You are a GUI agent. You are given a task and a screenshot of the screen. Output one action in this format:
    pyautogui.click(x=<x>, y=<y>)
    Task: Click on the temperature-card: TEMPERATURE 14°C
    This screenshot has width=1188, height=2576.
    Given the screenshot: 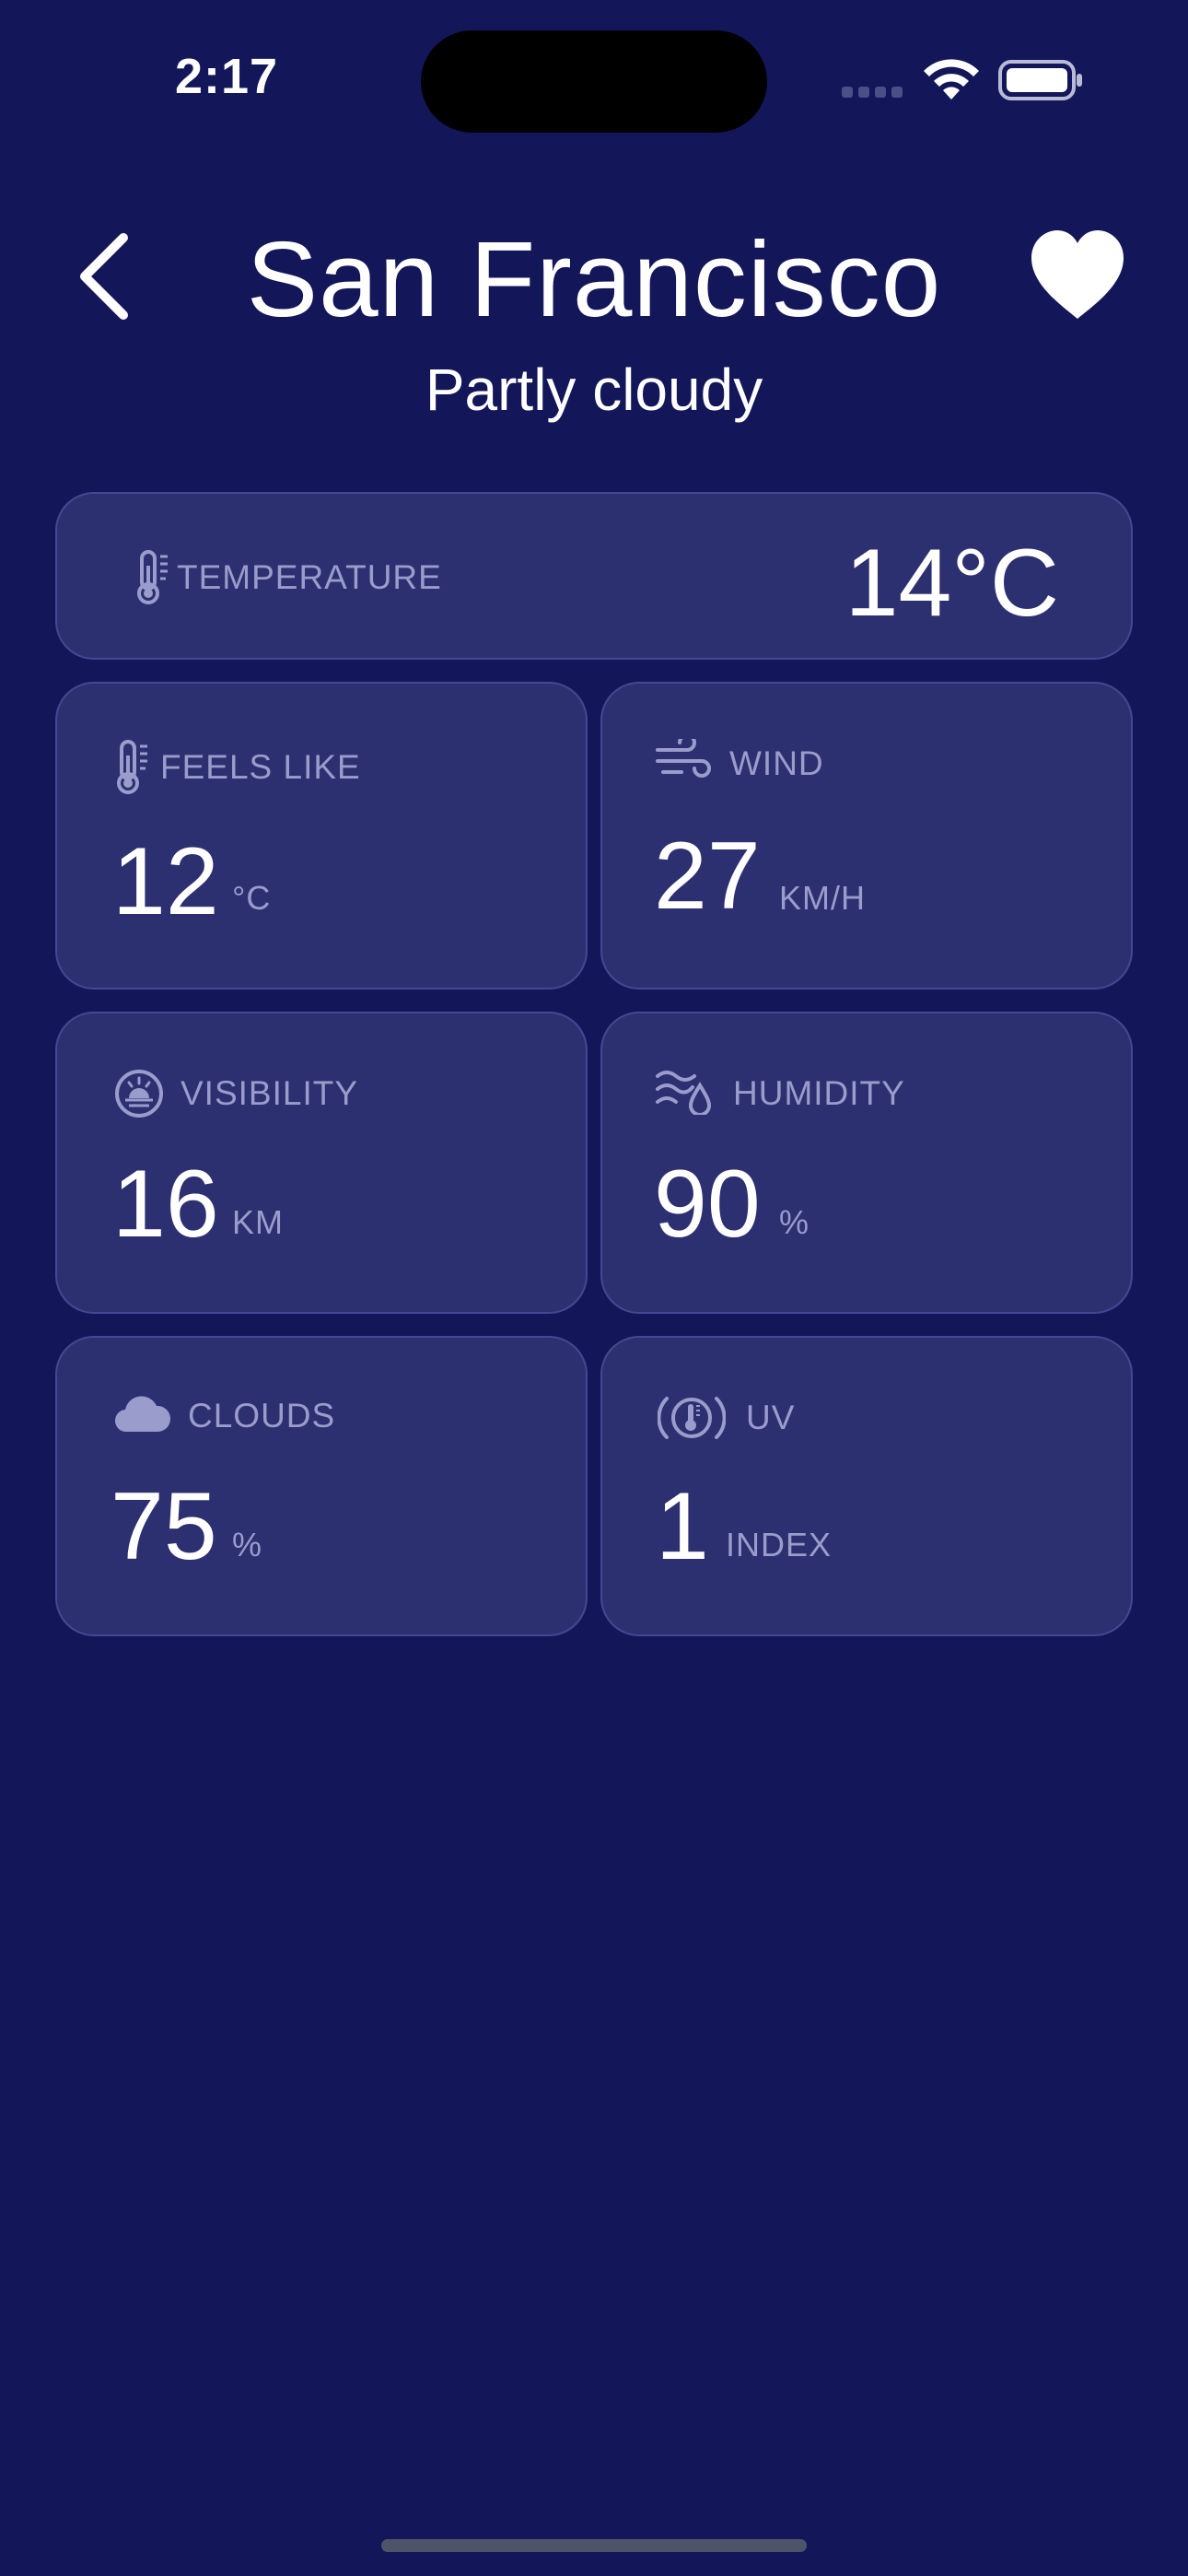 What is the action you would take?
    pyautogui.click(x=594, y=576)
    